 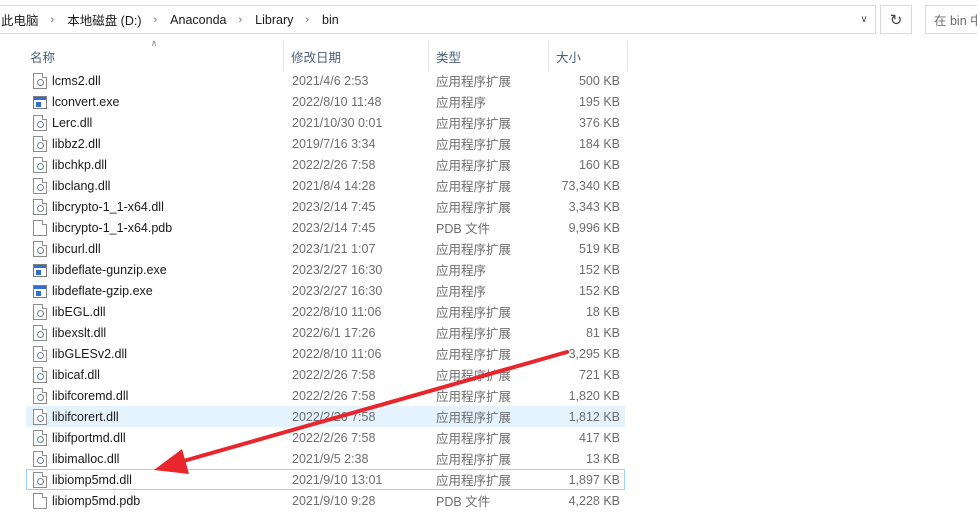 What do you see at coordinates (273, 20) in the screenshot?
I see `breadcrumb-library: Library` at bounding box center [273, 20].